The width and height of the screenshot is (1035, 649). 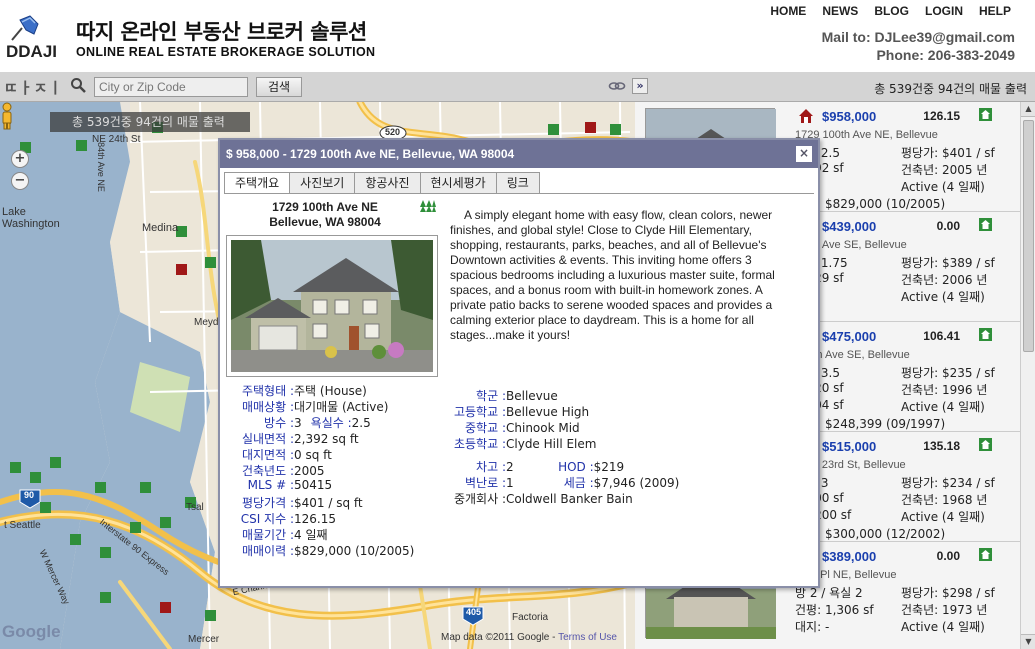 I want to click on detail-row-value: 0 sq ft, so click(x=313, y=455).